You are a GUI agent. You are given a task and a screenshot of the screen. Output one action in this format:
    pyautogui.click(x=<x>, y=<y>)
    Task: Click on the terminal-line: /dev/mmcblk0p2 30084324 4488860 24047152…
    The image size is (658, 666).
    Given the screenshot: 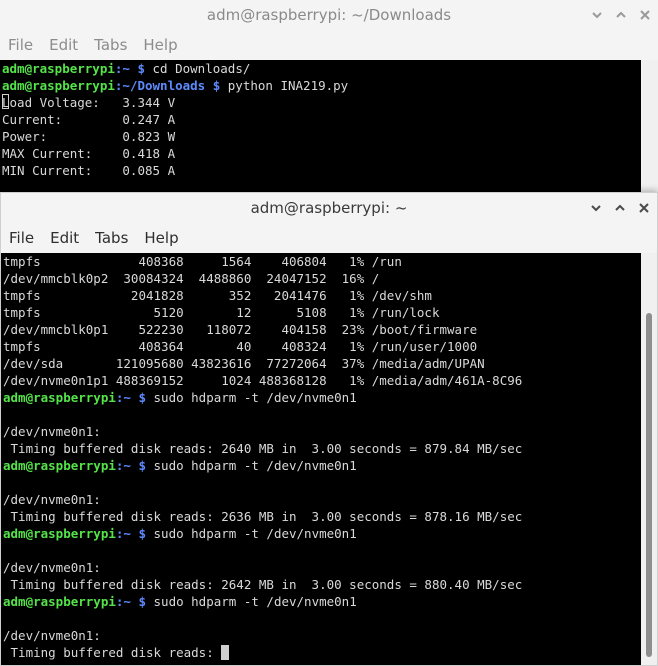 What is the action you would take?
    pyautogui.click(x=322, y=278)
    